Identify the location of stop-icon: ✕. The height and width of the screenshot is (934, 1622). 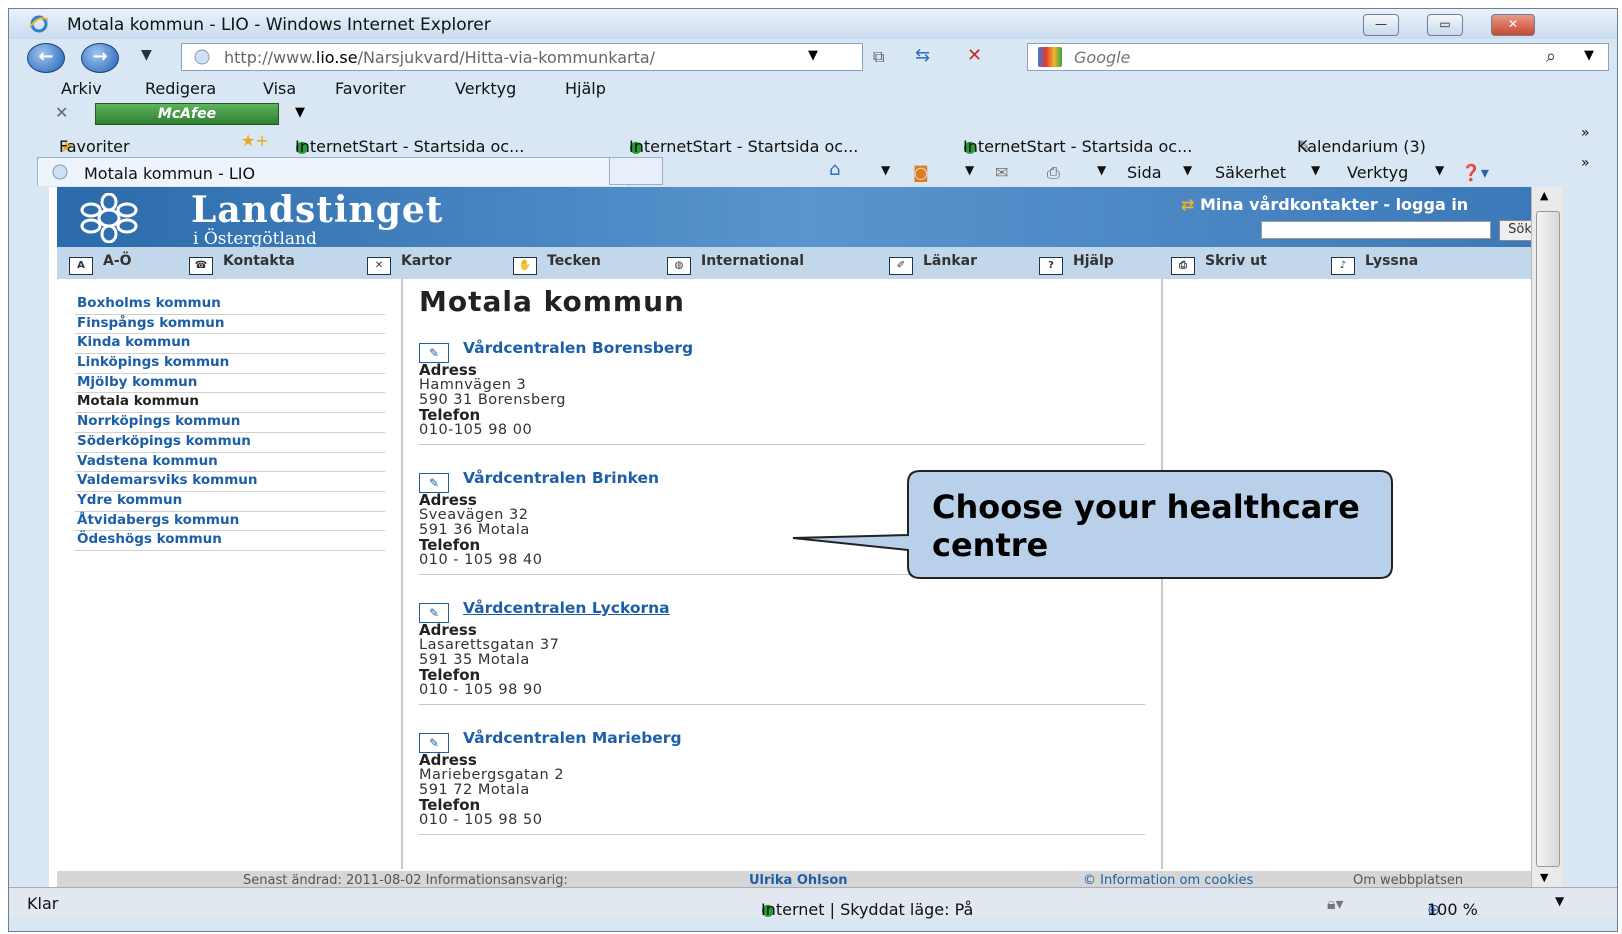
(974, 55).